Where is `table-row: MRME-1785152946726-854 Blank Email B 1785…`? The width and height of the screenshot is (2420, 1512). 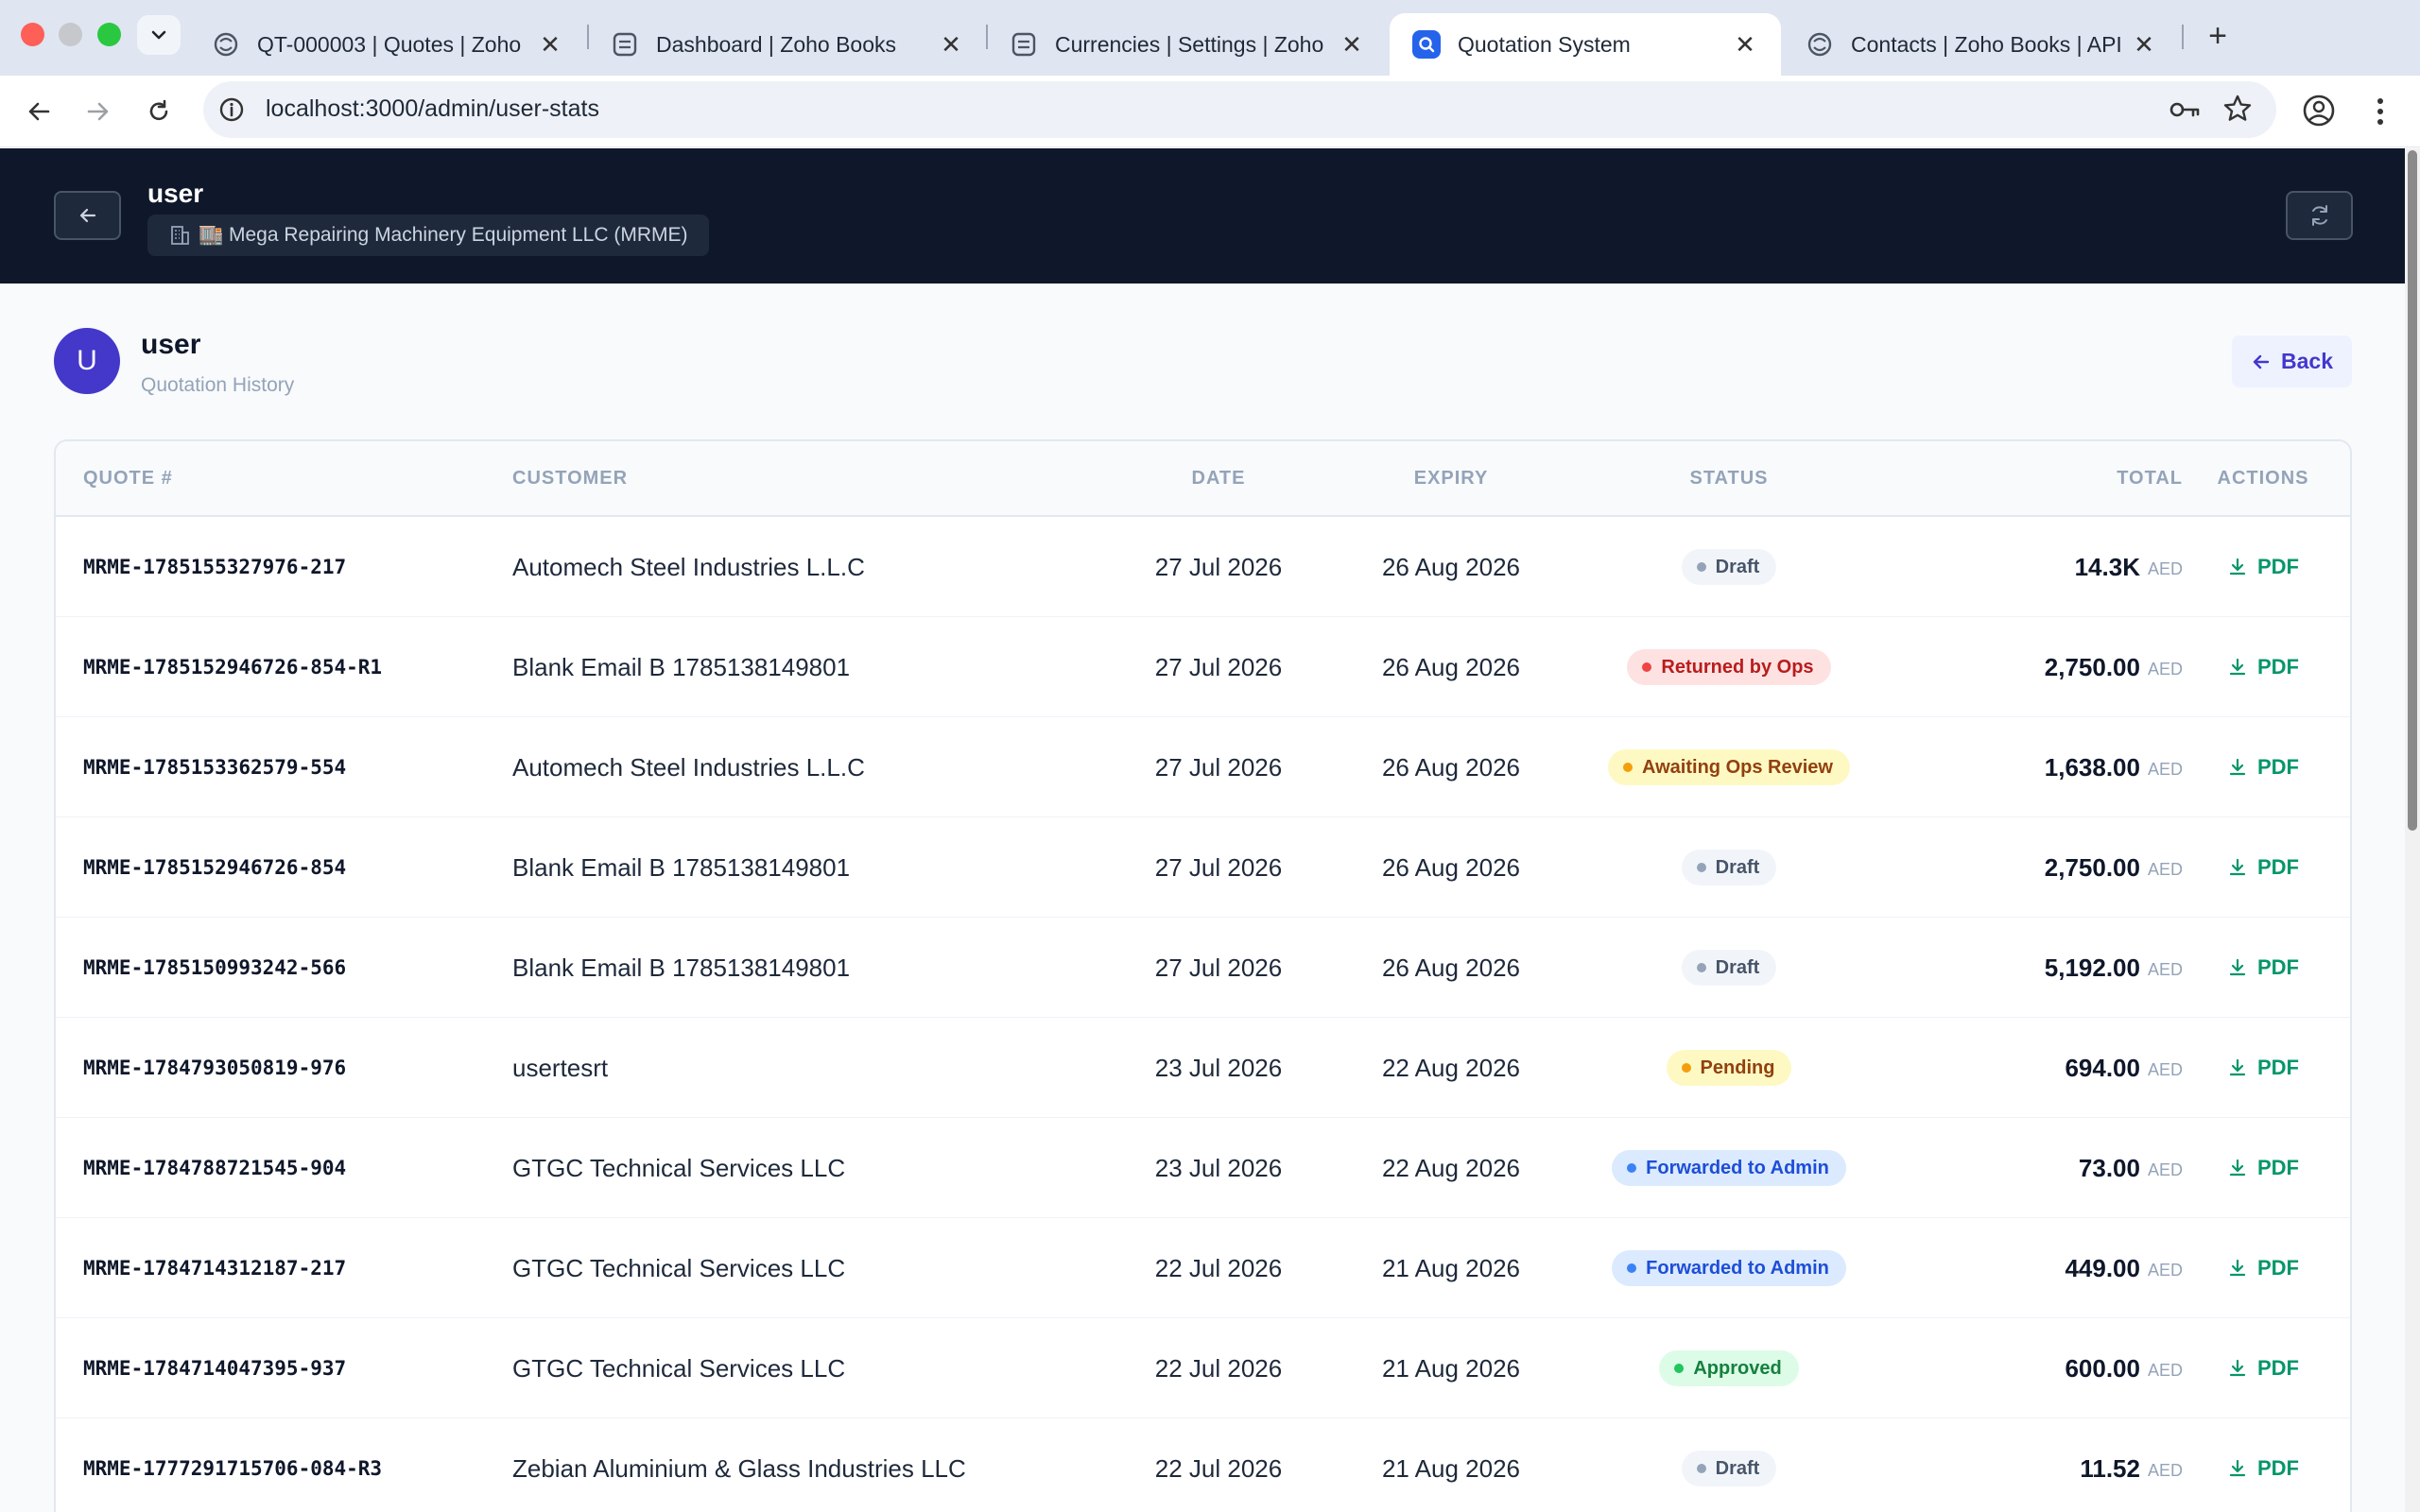 table-row: MRME-1785152946726-854 Blank Email B 1785… is located at coordinates (1203, 867).